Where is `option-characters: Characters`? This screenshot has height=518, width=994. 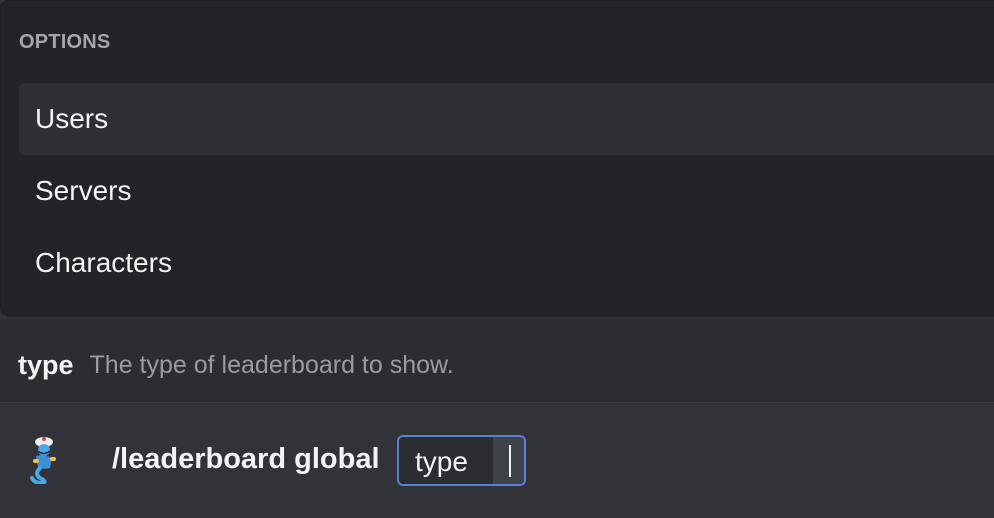
option-characters: Characters is located at coordinates (506, 263).